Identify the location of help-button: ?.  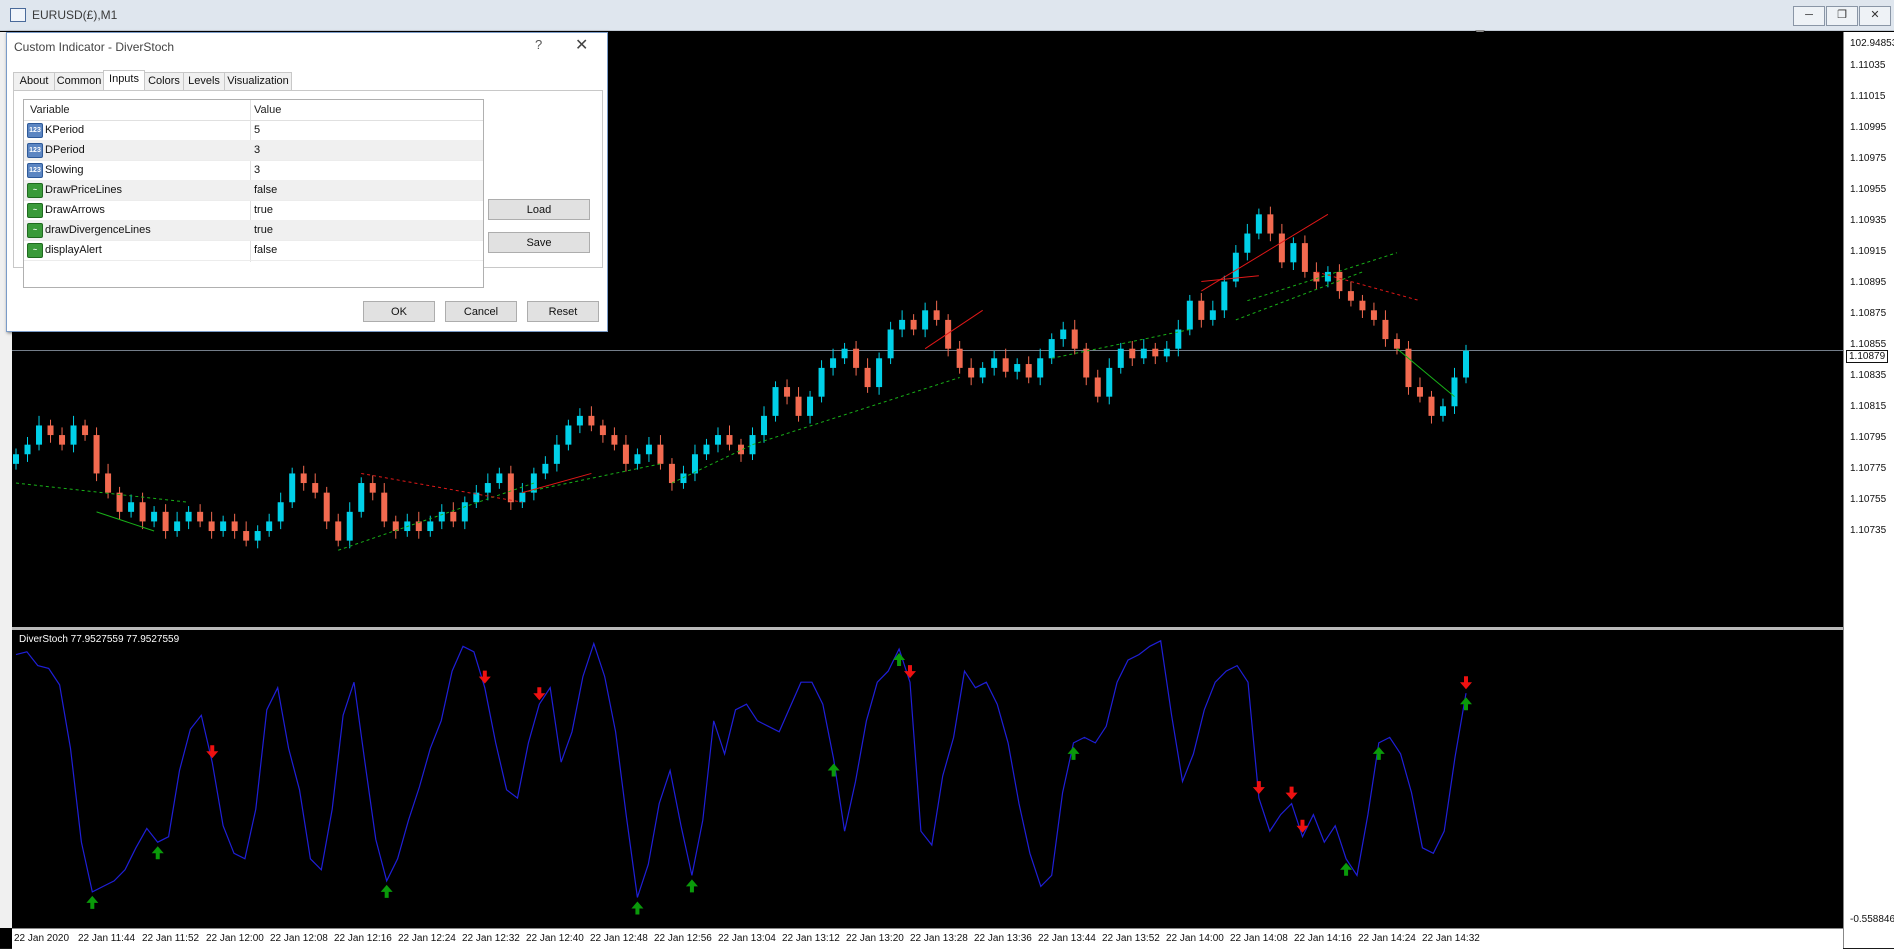
(538, 44).